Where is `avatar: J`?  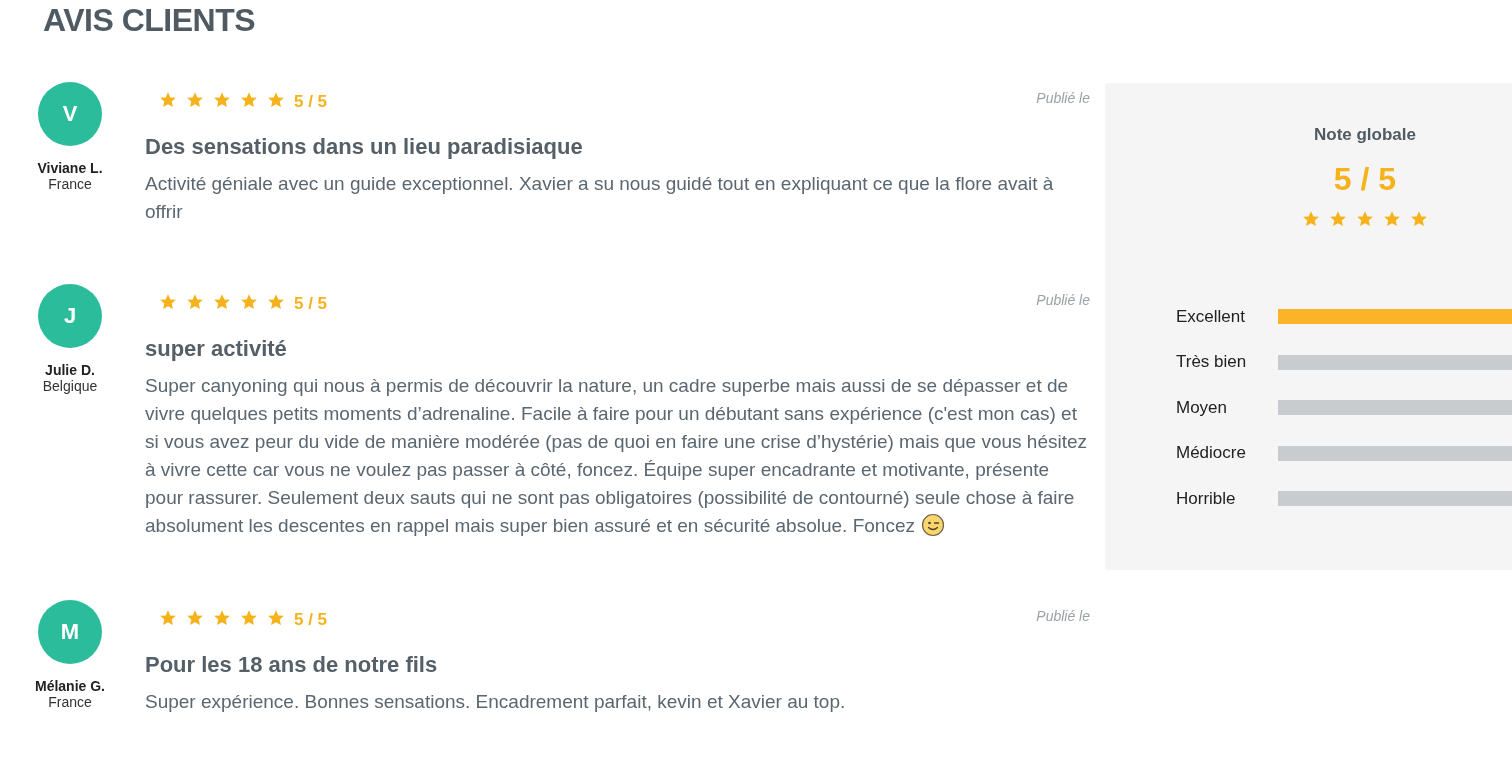 avatar: J is located at coordinates (70, 316).